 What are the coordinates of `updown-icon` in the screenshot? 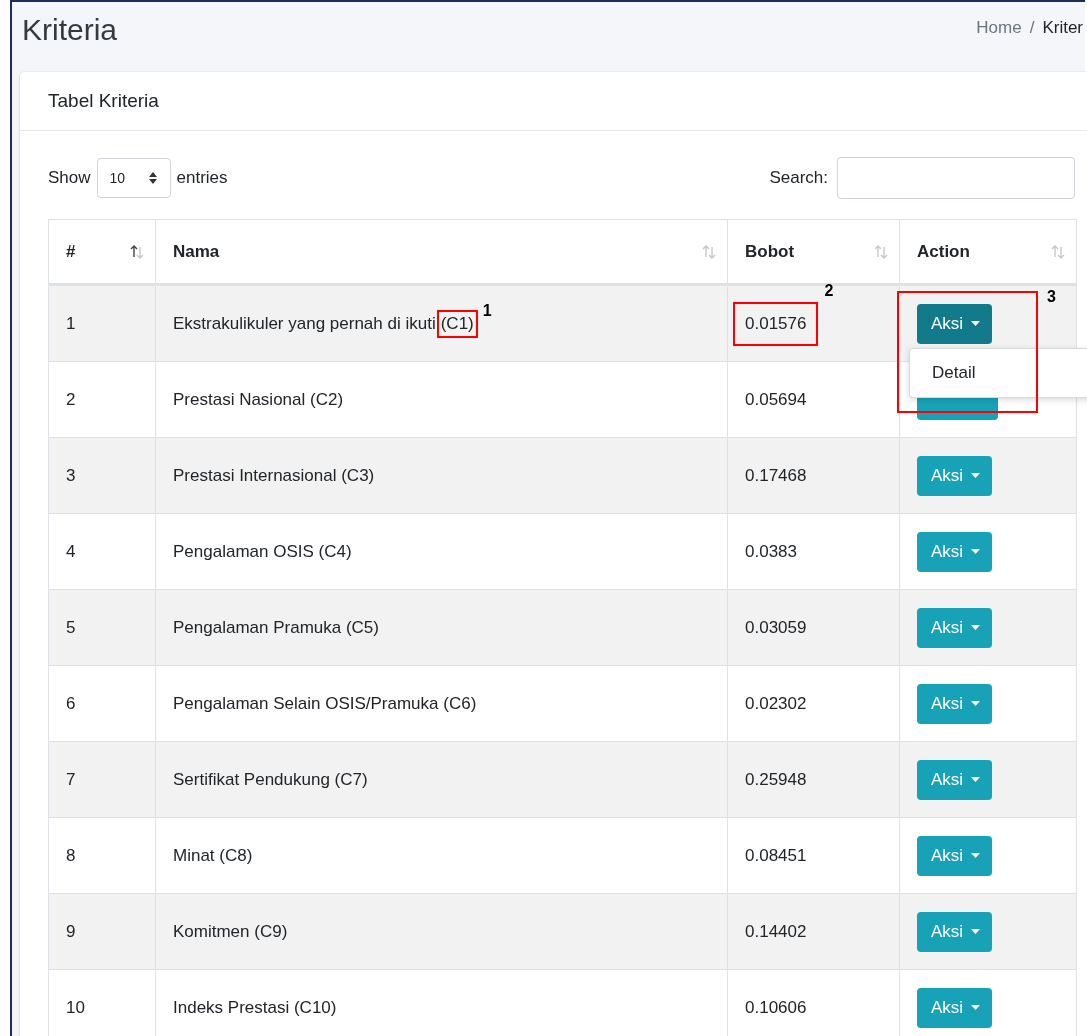 It's located at (152, 178).